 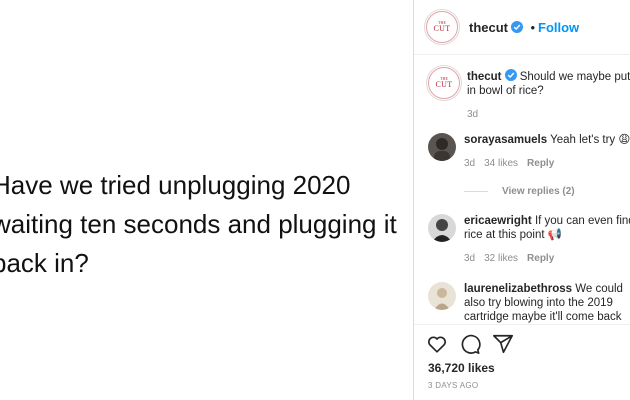 I want to click on caption-avatar: THE CUT, so click(x=444, y=83).